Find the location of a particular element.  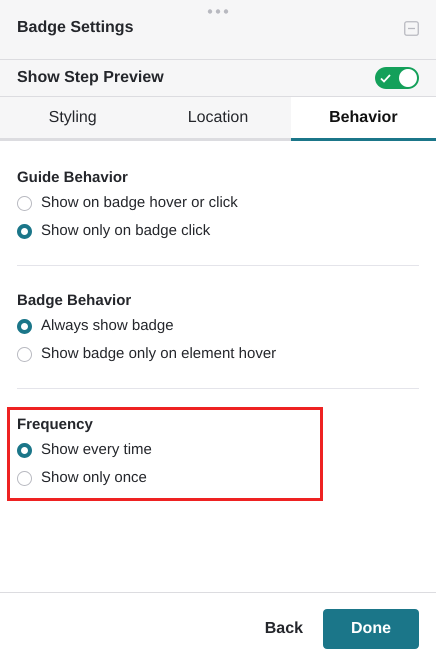

option-label: Always show badge is located at coordinates (107, 326).